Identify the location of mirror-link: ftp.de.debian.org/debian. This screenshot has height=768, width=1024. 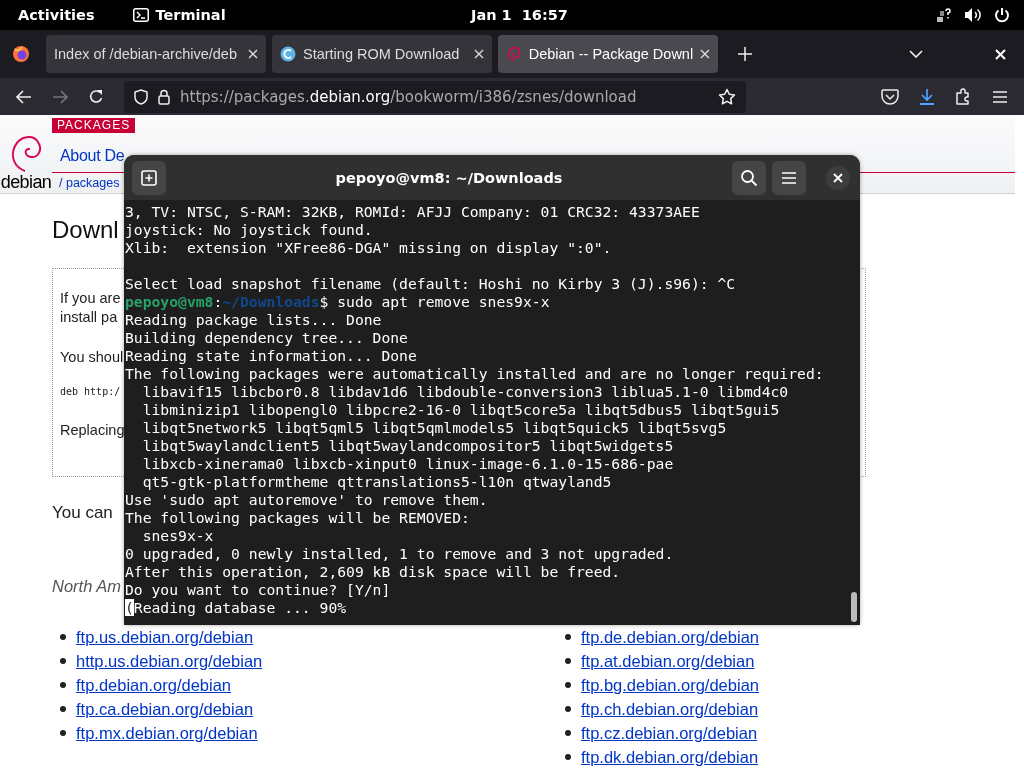
(670, 637).